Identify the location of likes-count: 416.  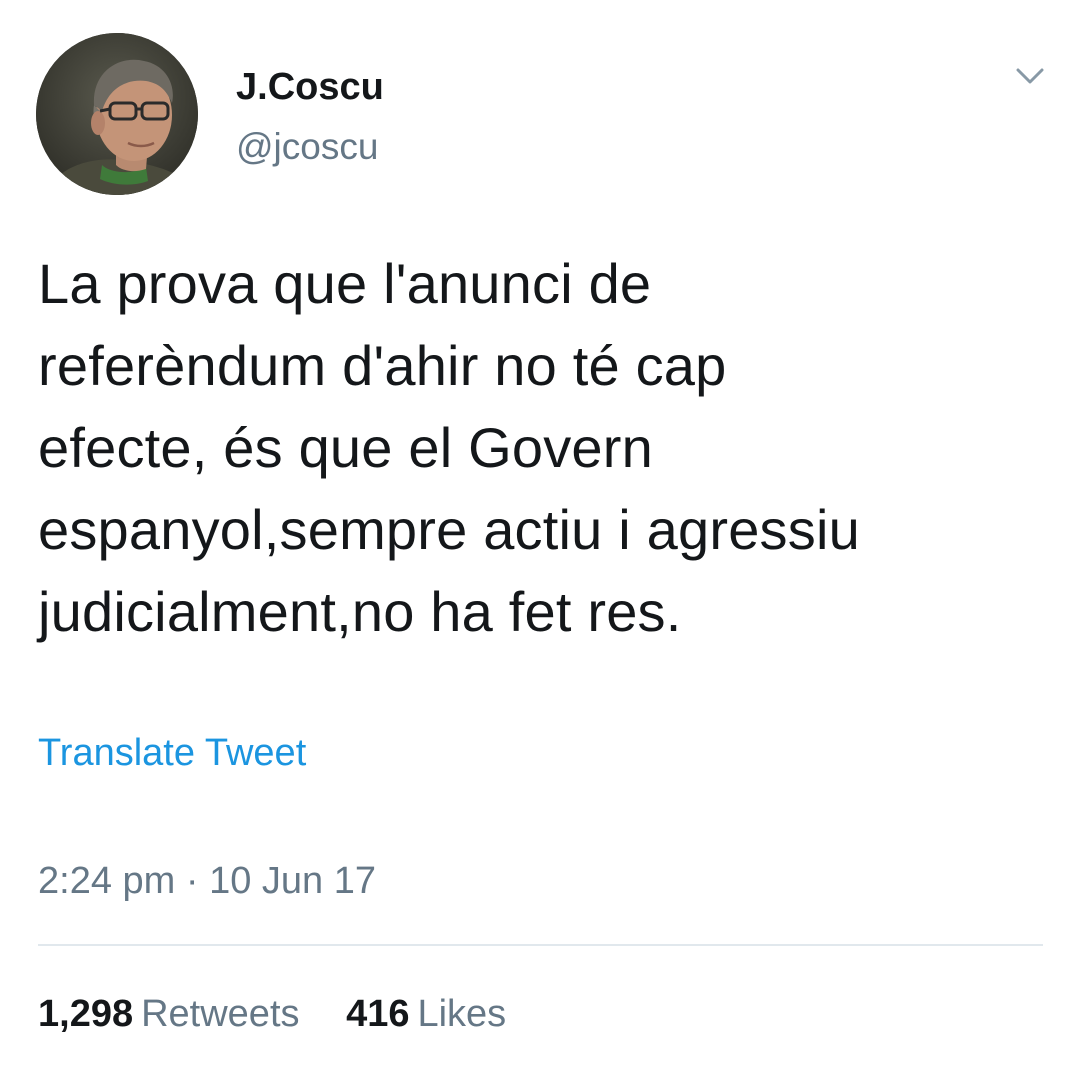
(378, 1014).